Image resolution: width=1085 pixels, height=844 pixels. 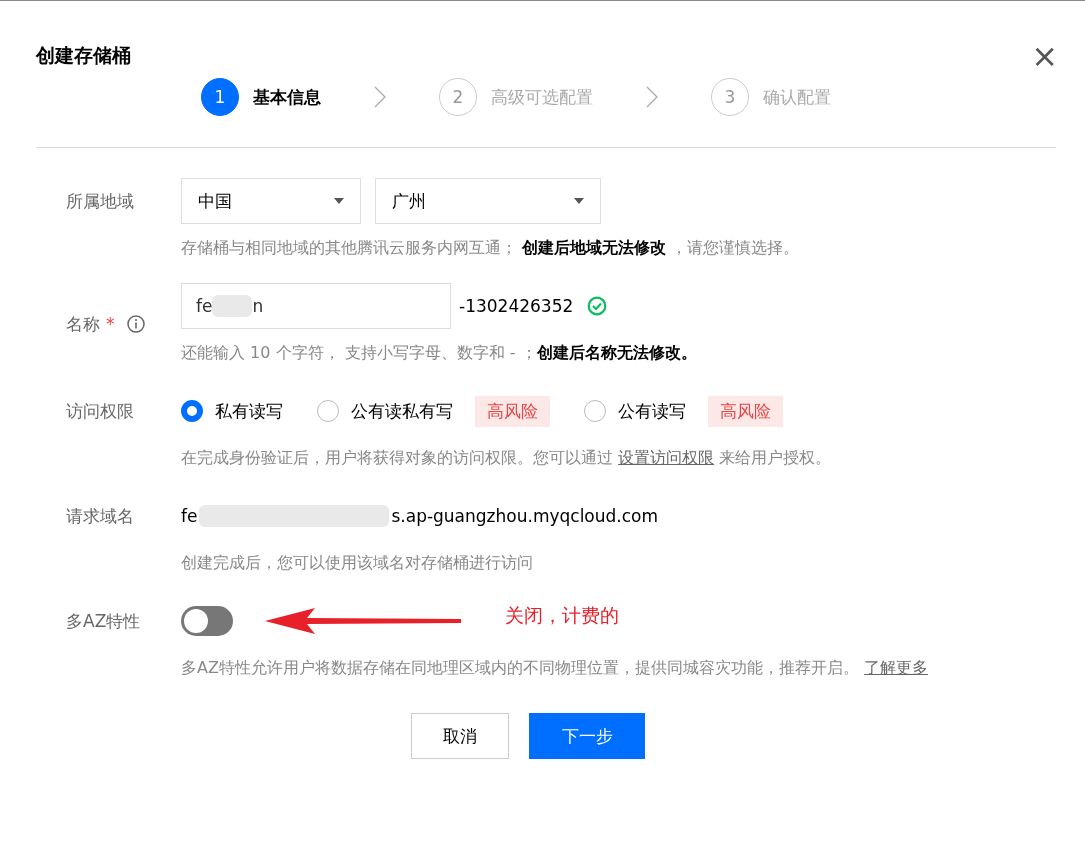 I want to click on domain-text: fe s.ap-guangzhou.myqcloud.com, so click(x=420, y=516).